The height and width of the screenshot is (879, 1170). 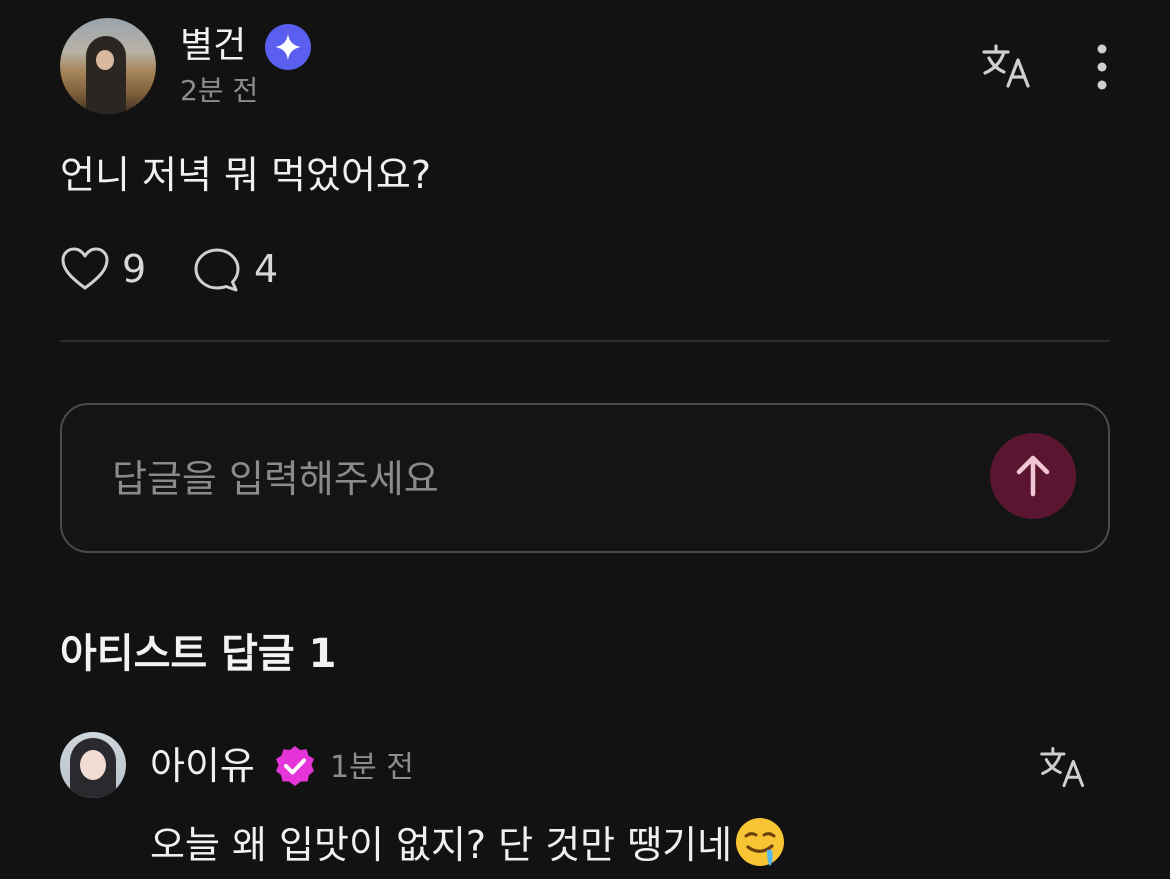 What do you see at coordinates (246, 175) in the screenshot?
I see `post-body: 언니 저녁 뭐 먹었어요?` at bounding box center [246, 175].